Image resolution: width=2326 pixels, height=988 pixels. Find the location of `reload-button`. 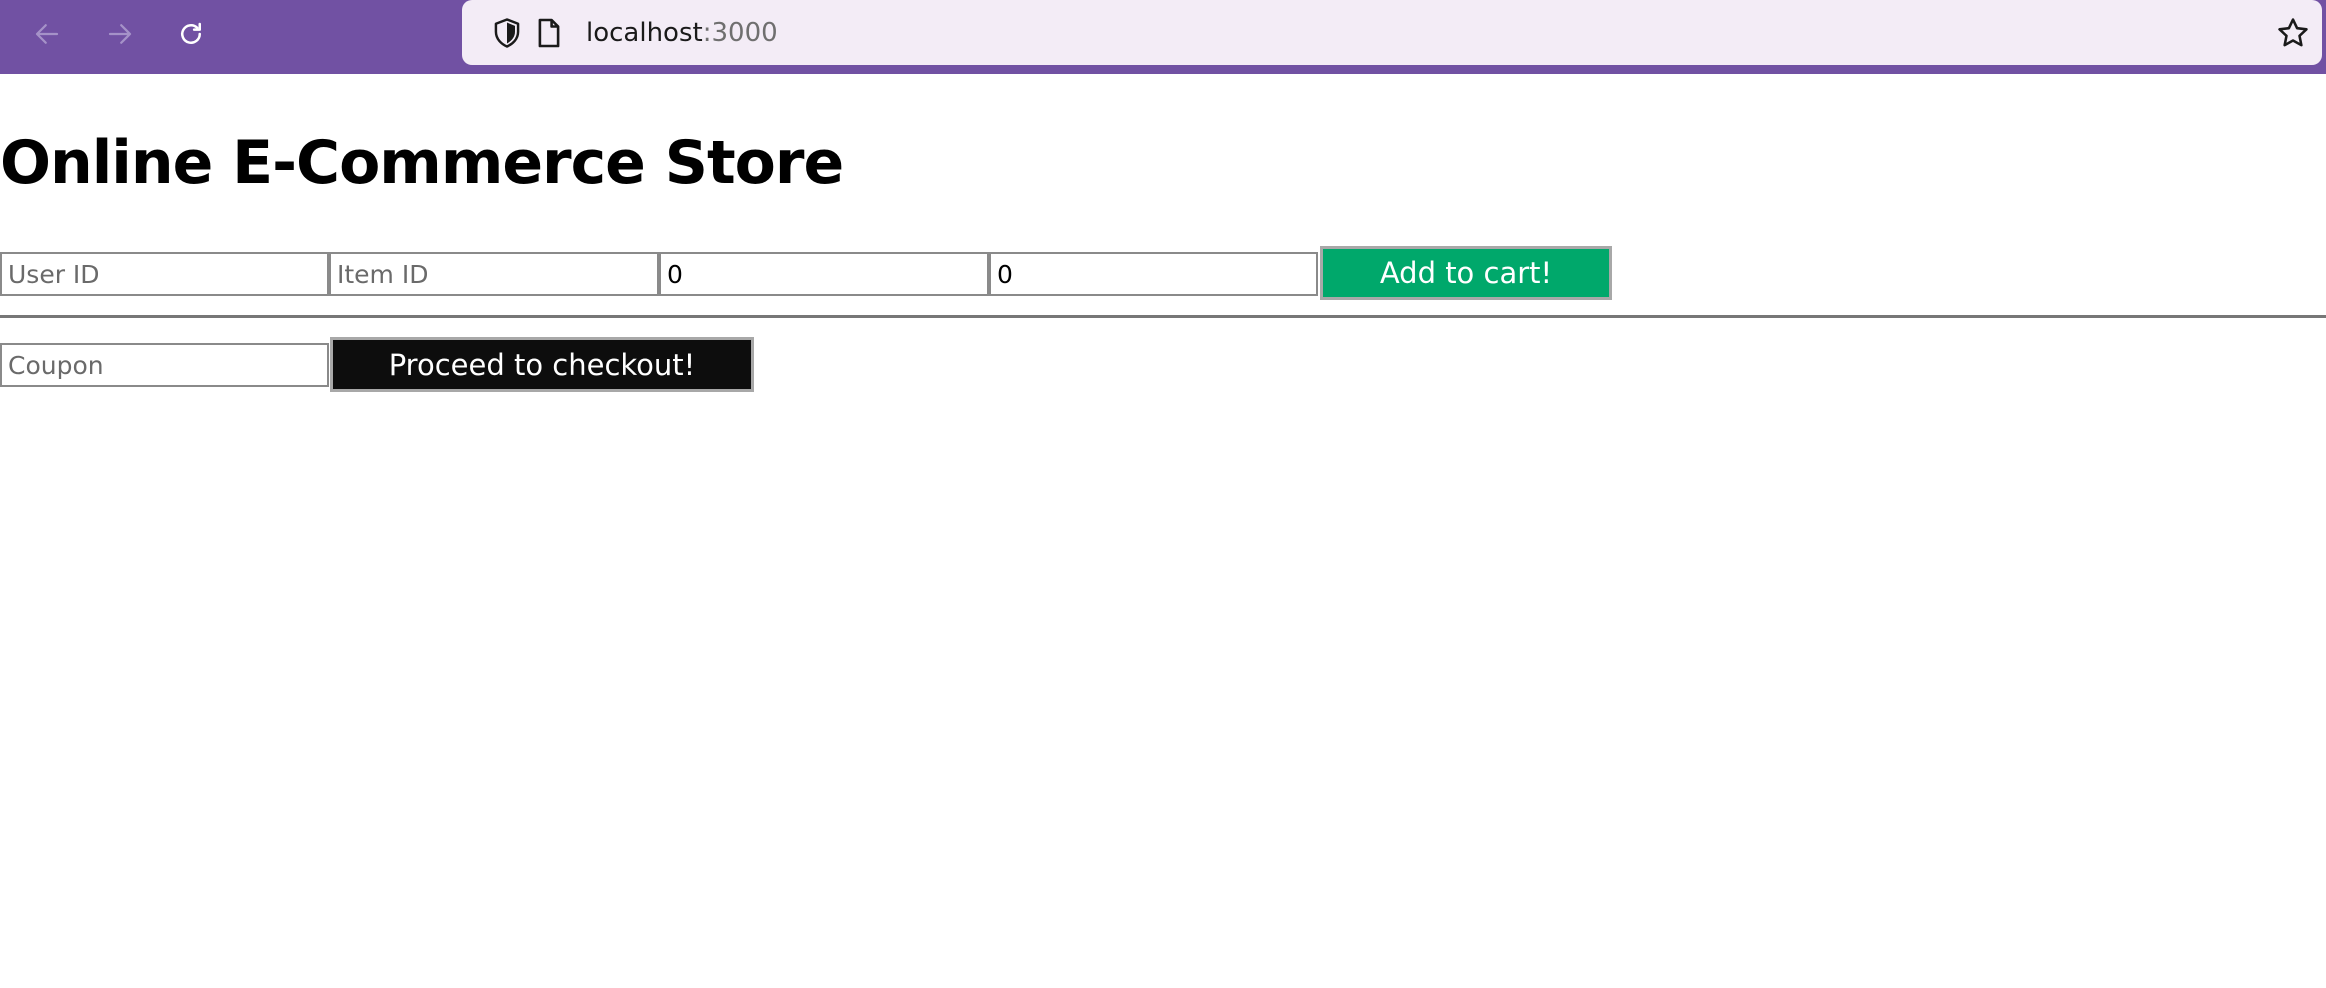

reload-button is located at coordinates (191, 34).